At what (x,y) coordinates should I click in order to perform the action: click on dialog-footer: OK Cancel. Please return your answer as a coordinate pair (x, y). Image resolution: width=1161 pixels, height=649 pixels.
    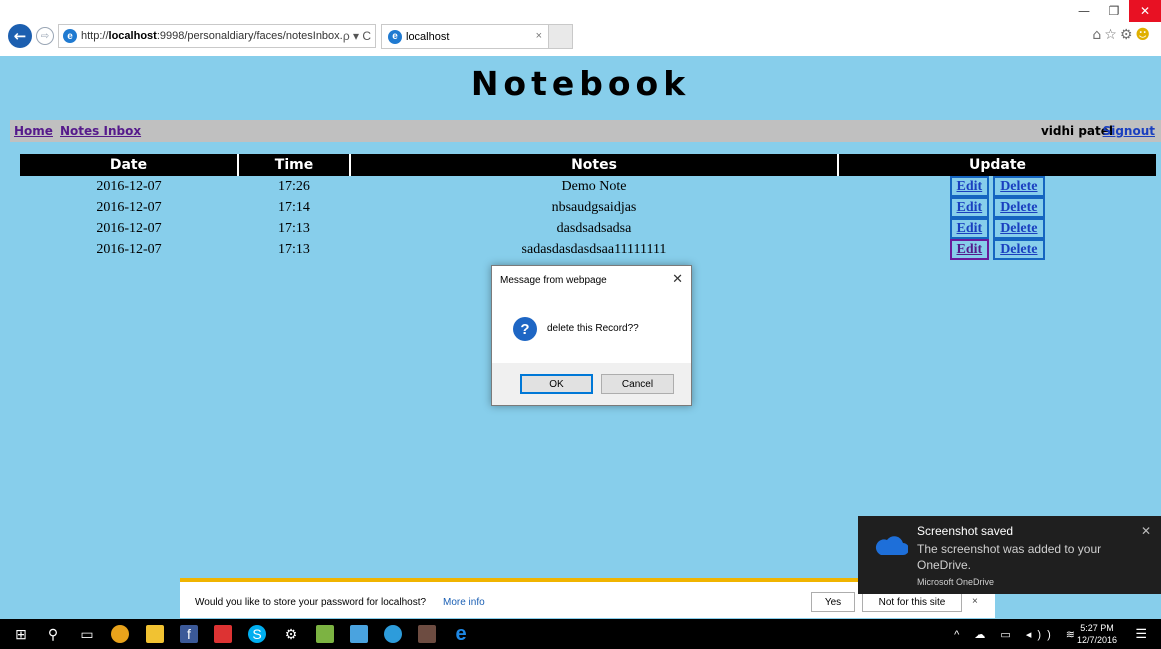
    Looking at the image, I should click on (591, 384).